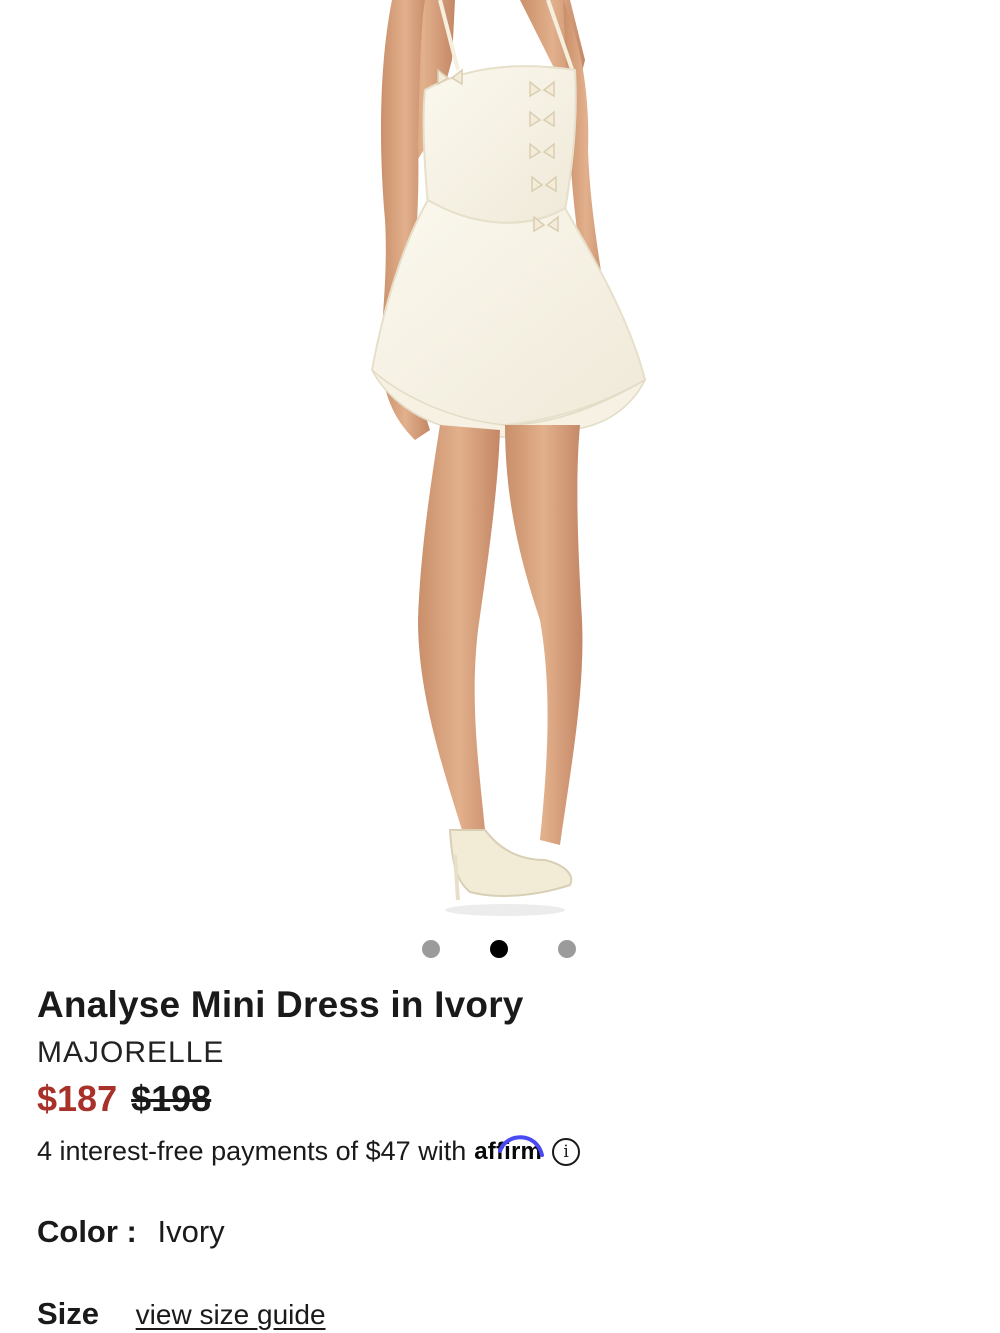  What do you see at coordinates (87, 1231) in the screenshot?
I see `color-label: Color :` at bounding box center [87, 1231].